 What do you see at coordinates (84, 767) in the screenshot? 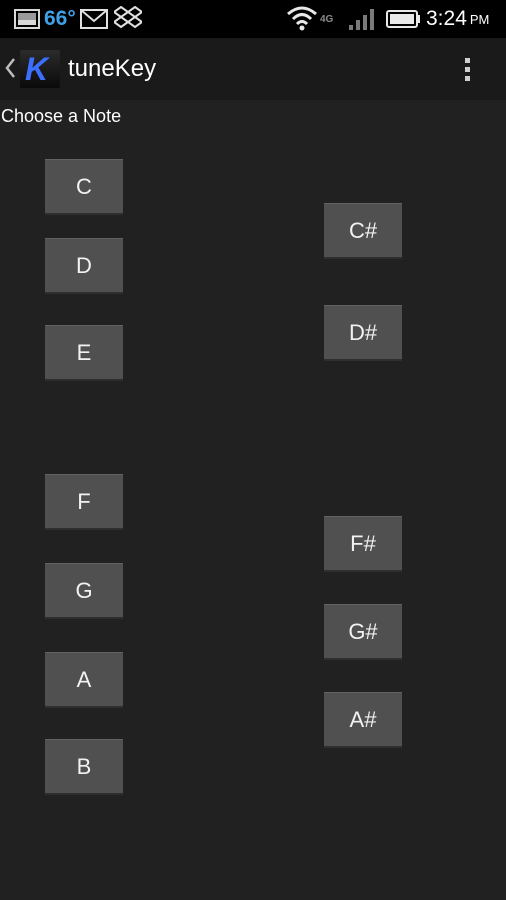
I see `note-button-b: B` at bounding box center [84, 767].